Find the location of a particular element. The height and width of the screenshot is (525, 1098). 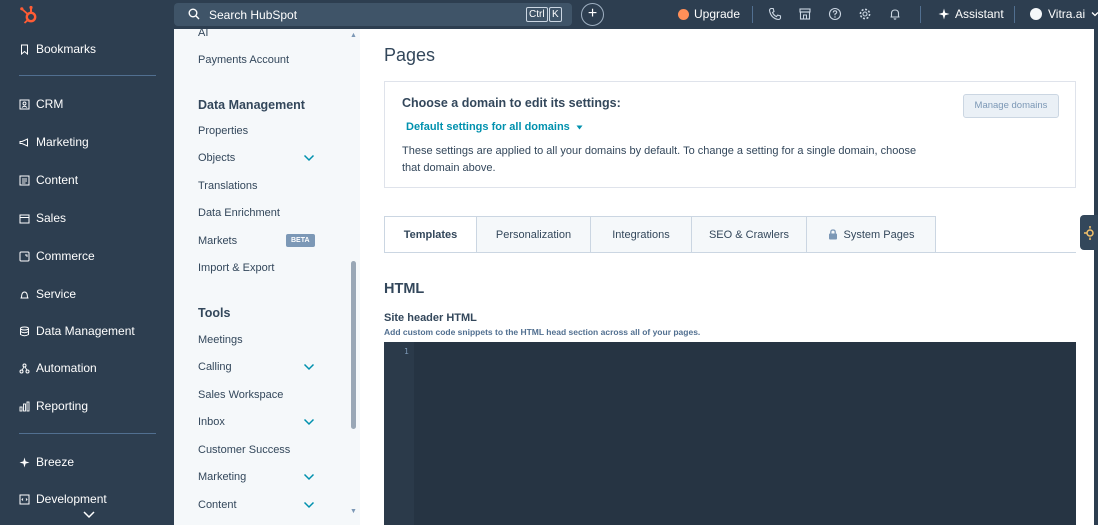

settings-gear-icon is located at coordinates (865, 14).